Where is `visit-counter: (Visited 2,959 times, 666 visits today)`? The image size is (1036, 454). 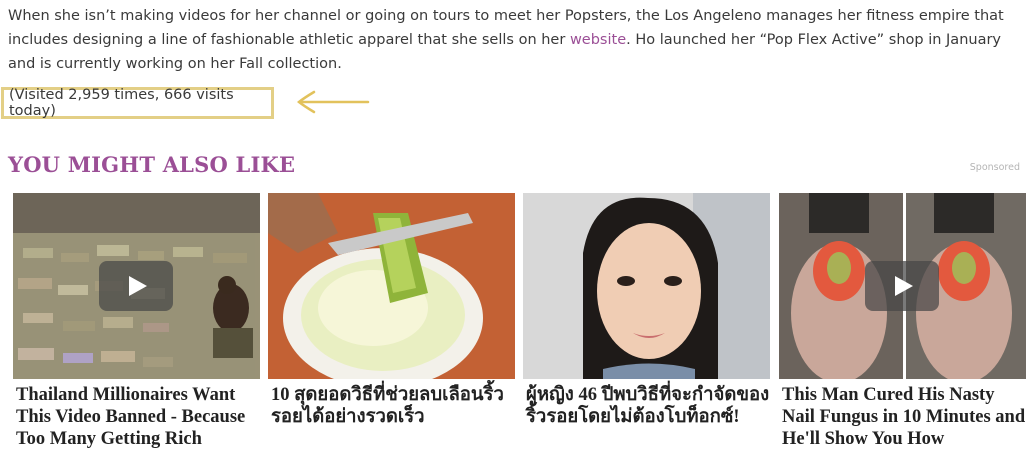
visit-counter: (Visited 2,959 times, 666 visits today) is located at coordinates (137, 103).